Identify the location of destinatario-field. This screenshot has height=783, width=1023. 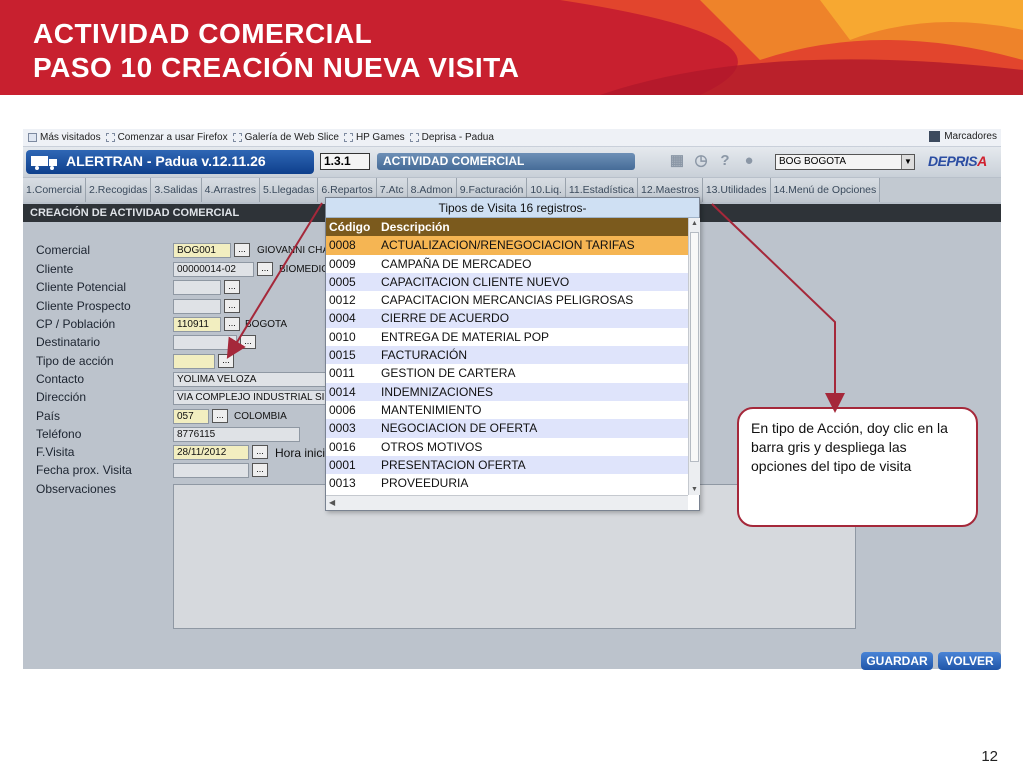
(205, 342).